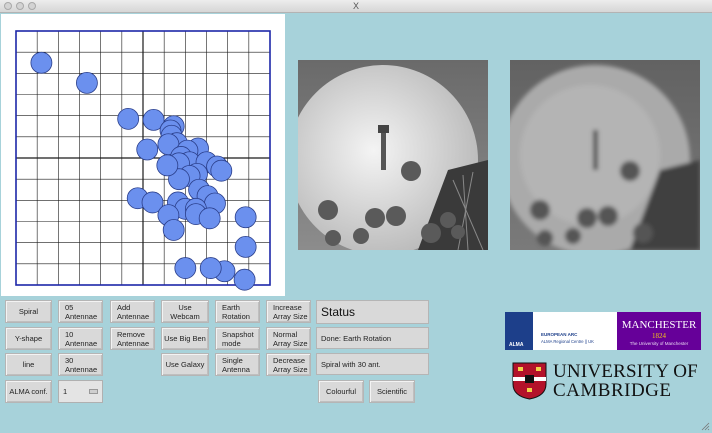 This screenshot has width=712, height=433. What do you see at coordinates (567, 341) in the screenshot?
I see `alma-logo-line2: ALMA Regional Centre || UK` at bounding box center [567, 341].